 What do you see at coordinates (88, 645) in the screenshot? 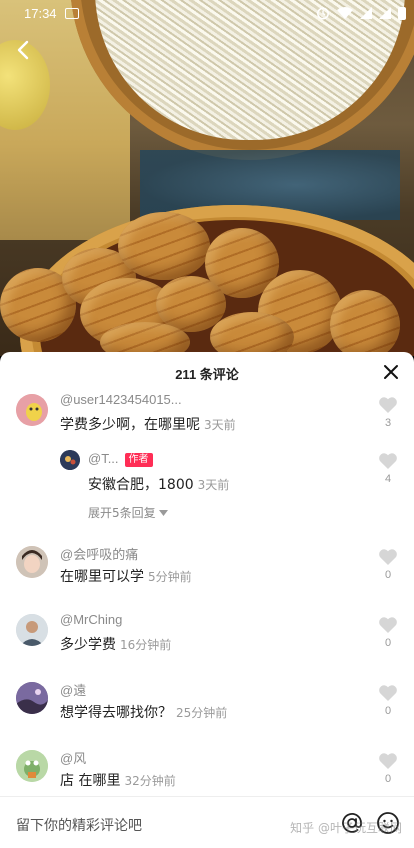
I see `comment-body: 多少学费` at bounding box center [88, 645].